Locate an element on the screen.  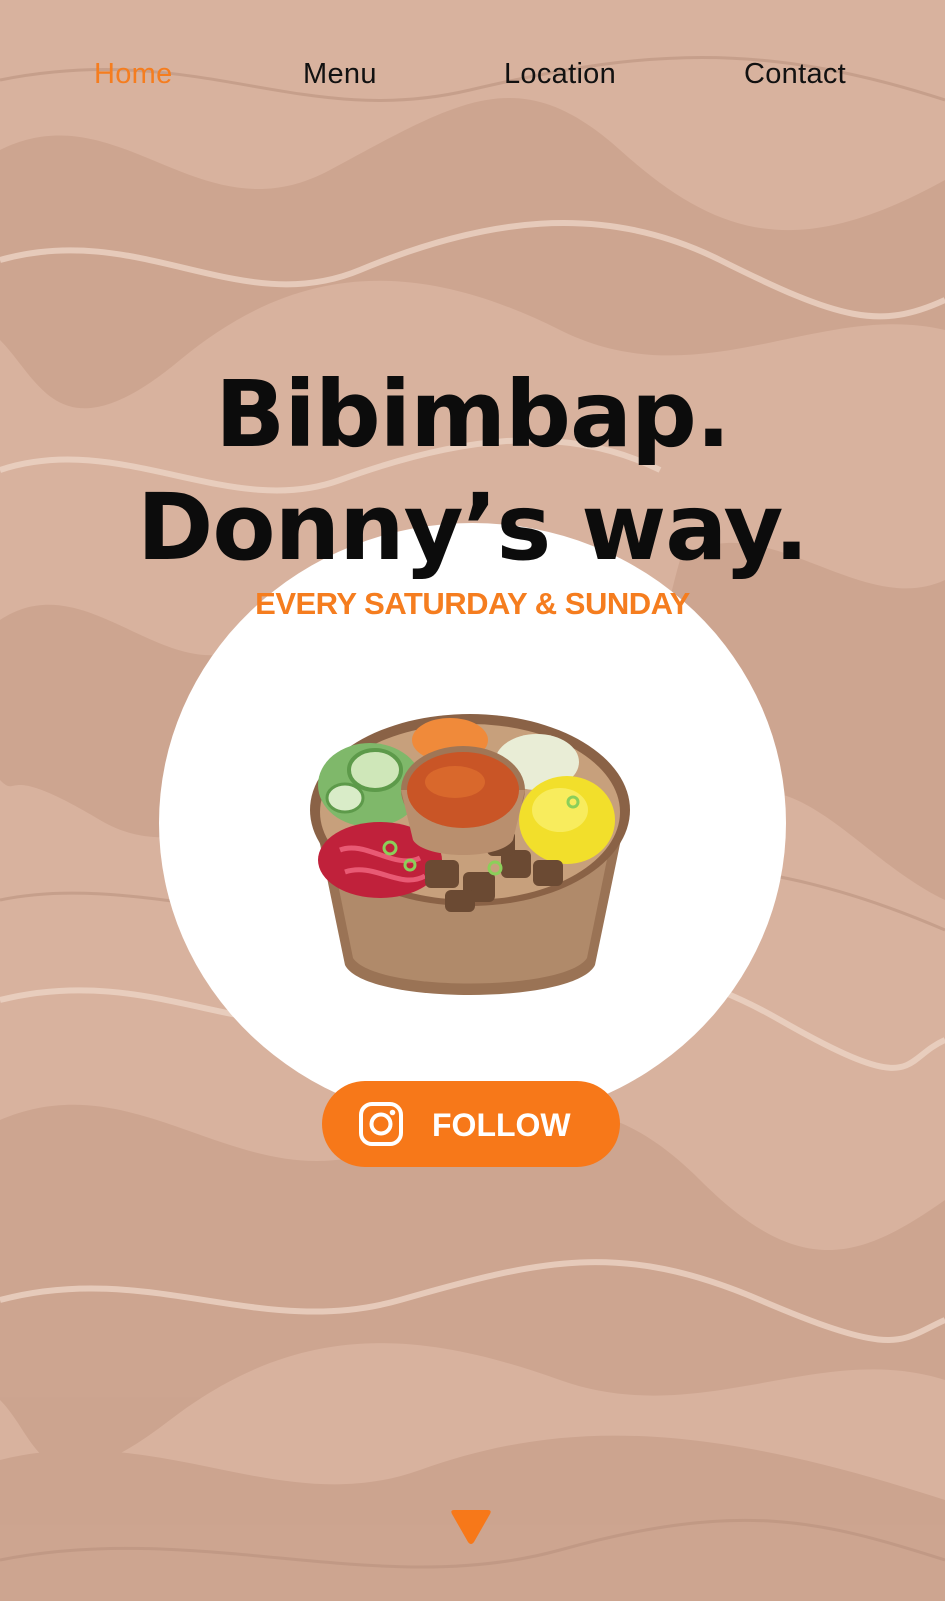
follow-instagram-button: FOLLOW is located at coordinates (471, 1124).